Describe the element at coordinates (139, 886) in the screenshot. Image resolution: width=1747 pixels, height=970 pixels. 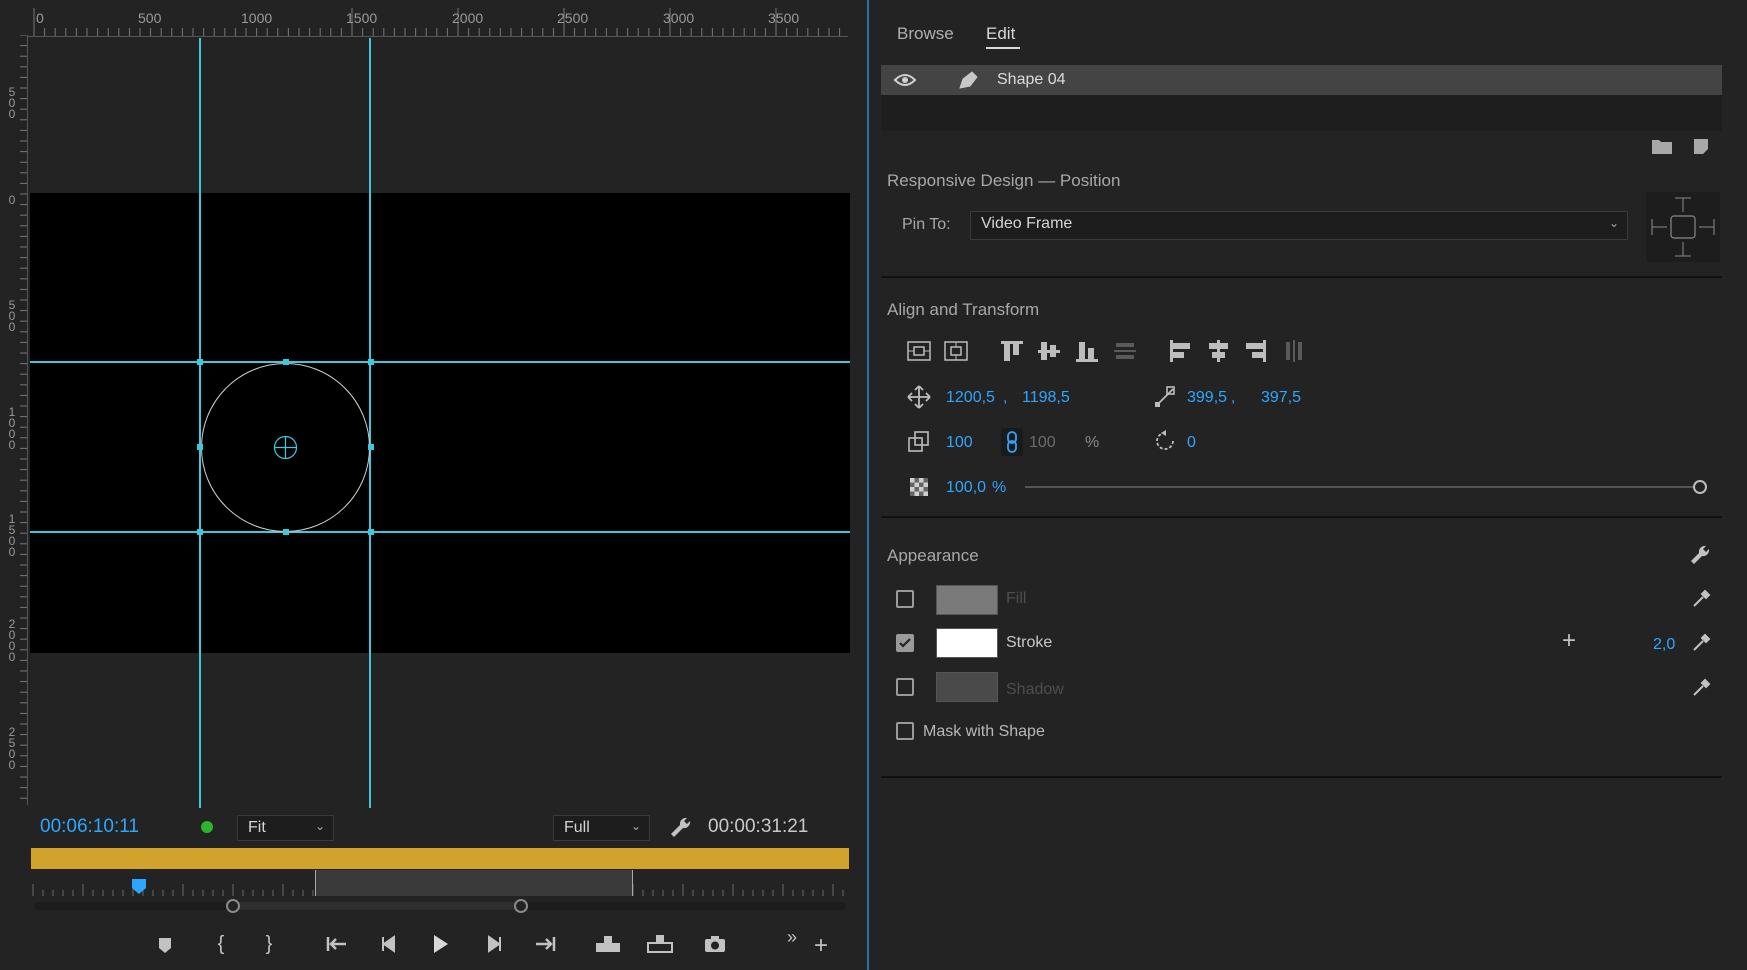
I see `playhead` at that location.